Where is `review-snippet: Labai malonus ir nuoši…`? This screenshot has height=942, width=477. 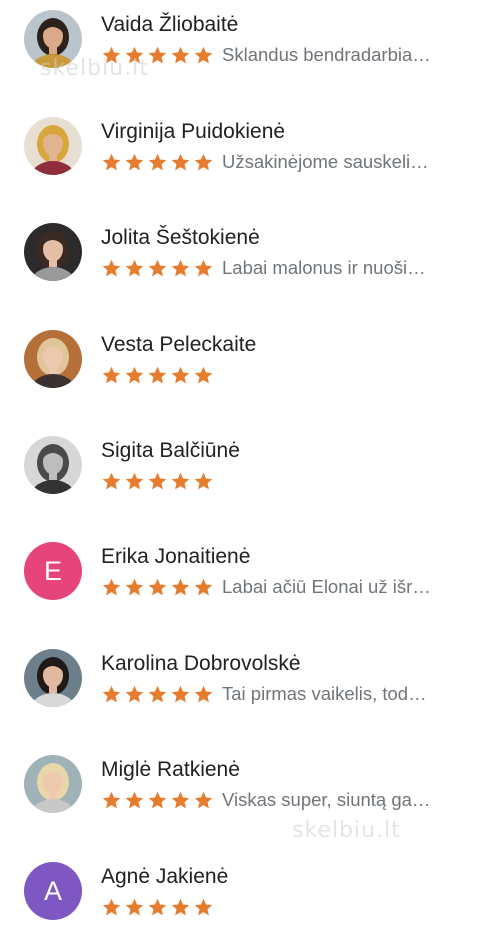 review-snippet: Labai malonus ir nuoši… is located at coordinates (324, 267).